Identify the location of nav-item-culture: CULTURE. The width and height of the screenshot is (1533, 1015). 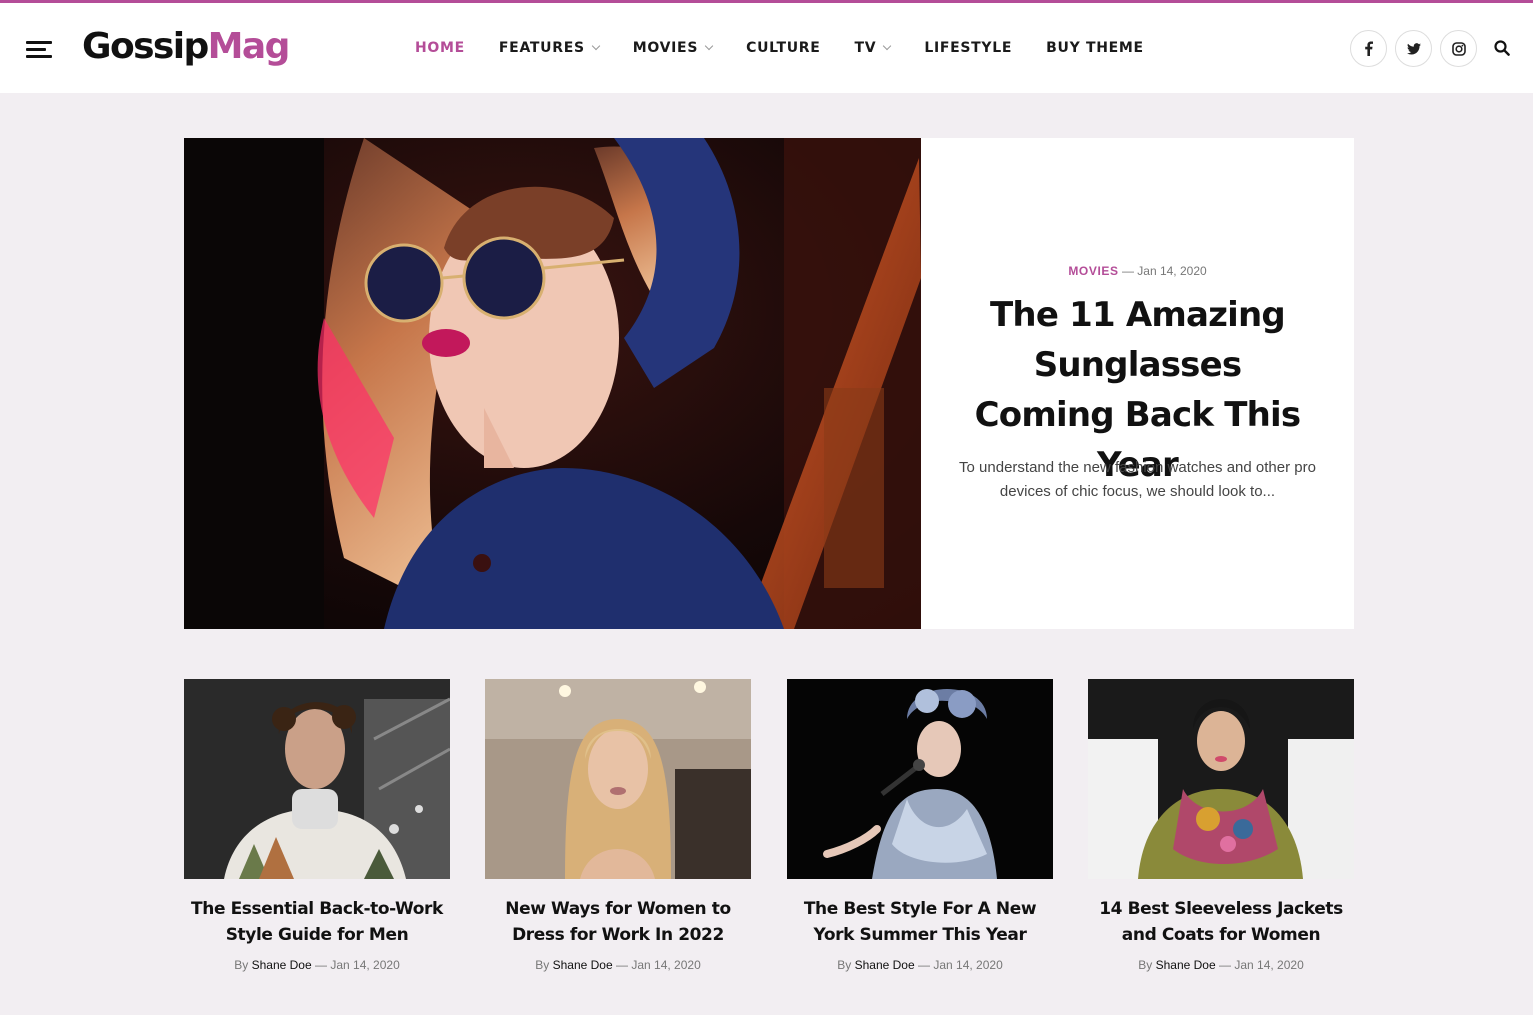
(783, 48).